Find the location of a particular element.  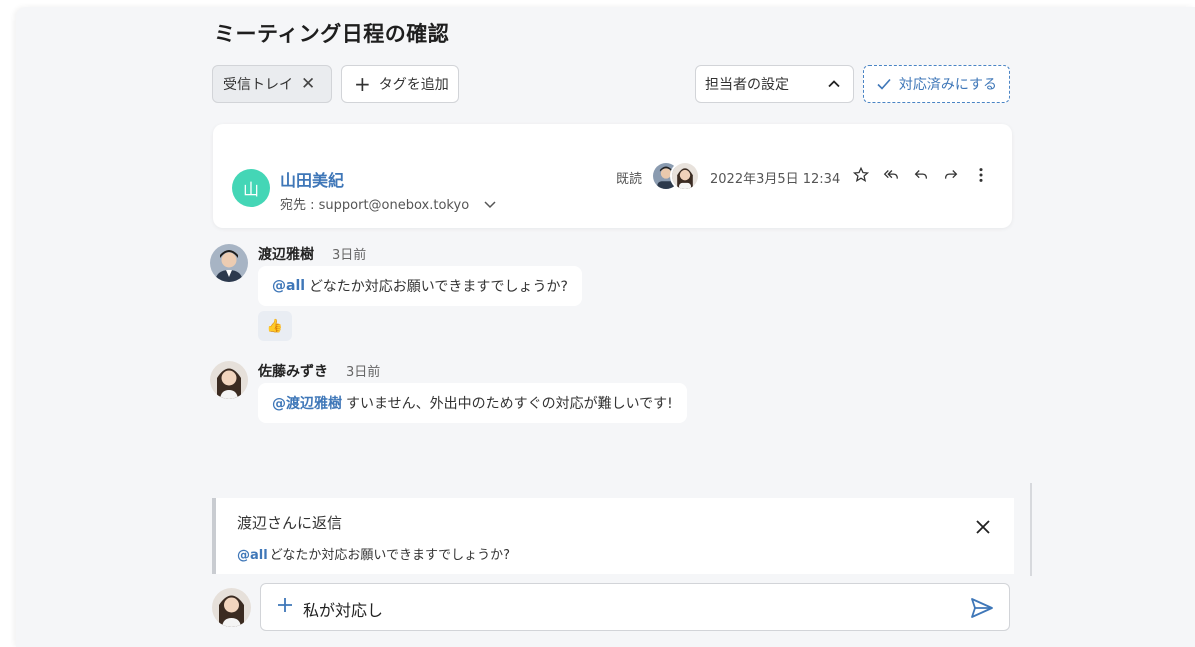

add-tag-button: + タグを追加 is located at coordinates (400, 84).